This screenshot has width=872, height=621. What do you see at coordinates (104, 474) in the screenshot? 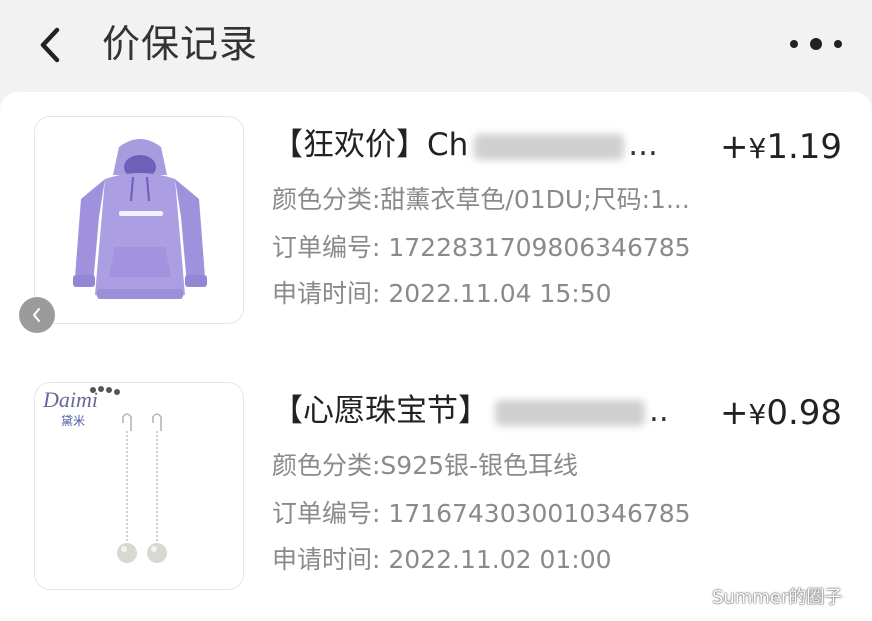
I see `pearl-earrings-image: Daimi 黛米` at bounding box center [104, 474].